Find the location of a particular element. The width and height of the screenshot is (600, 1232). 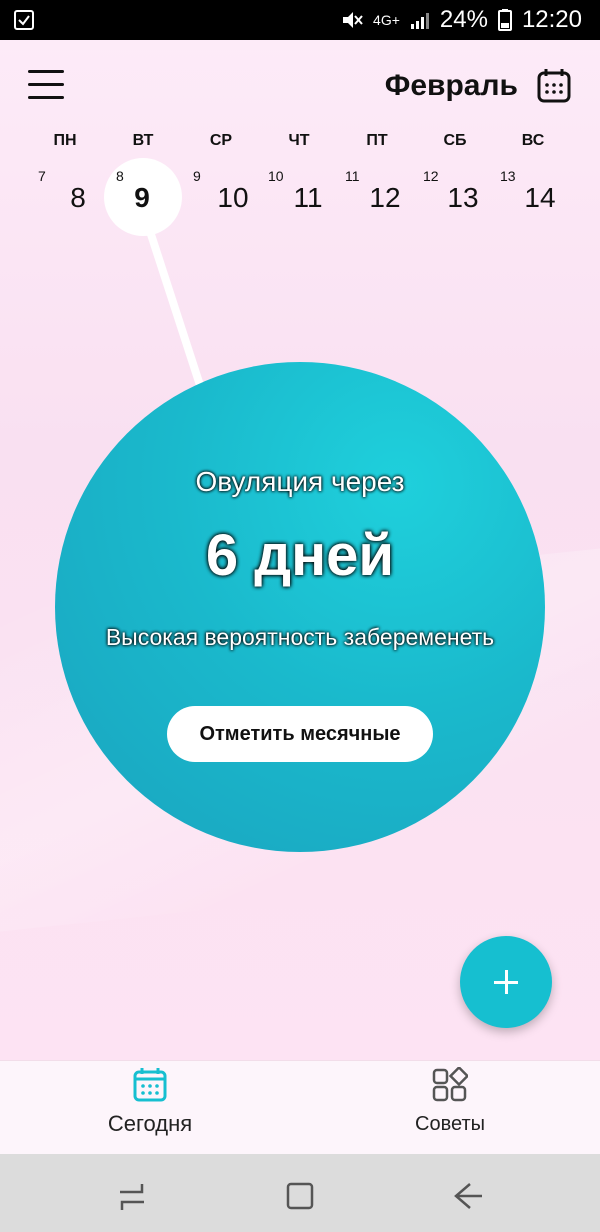

day-number: 10 is located at coordinates (233, 197).